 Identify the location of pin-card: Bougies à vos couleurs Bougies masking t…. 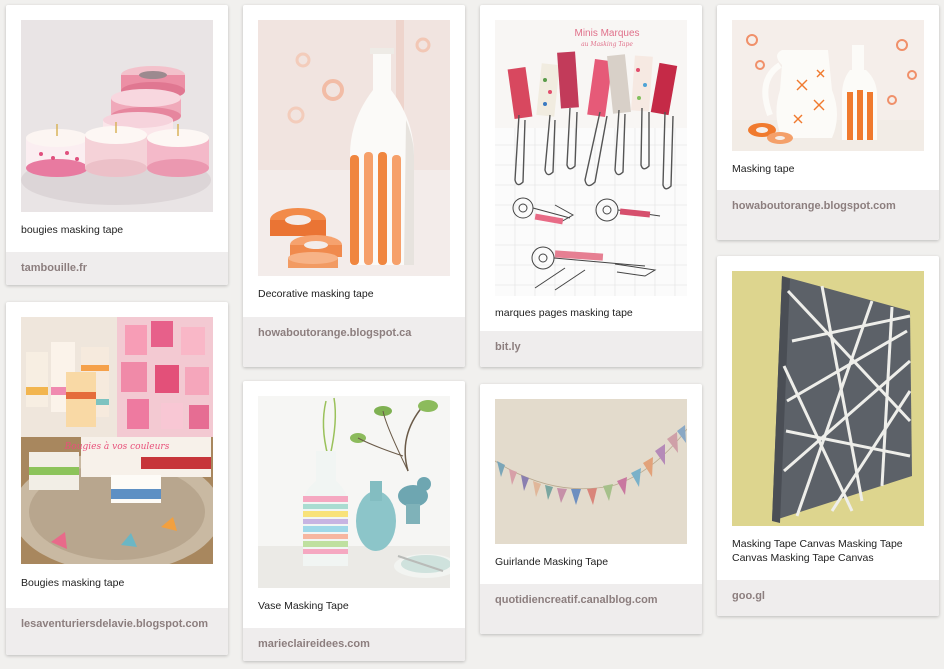
(117, 478).